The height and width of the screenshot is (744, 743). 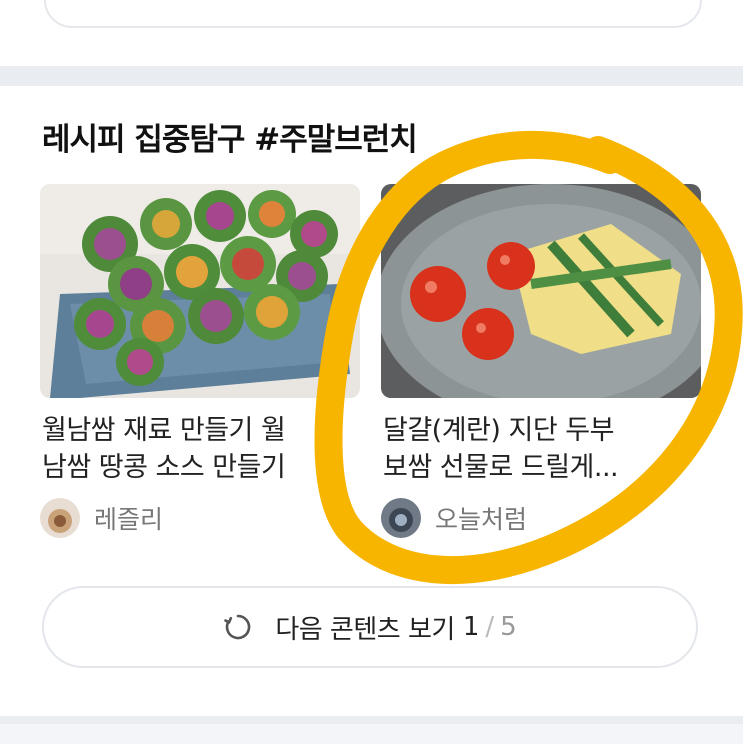 What do you see at coordinates (481, 519) in the screenshot?
I see `author-name: 오늘처럼` at bounding box center [481, 519].